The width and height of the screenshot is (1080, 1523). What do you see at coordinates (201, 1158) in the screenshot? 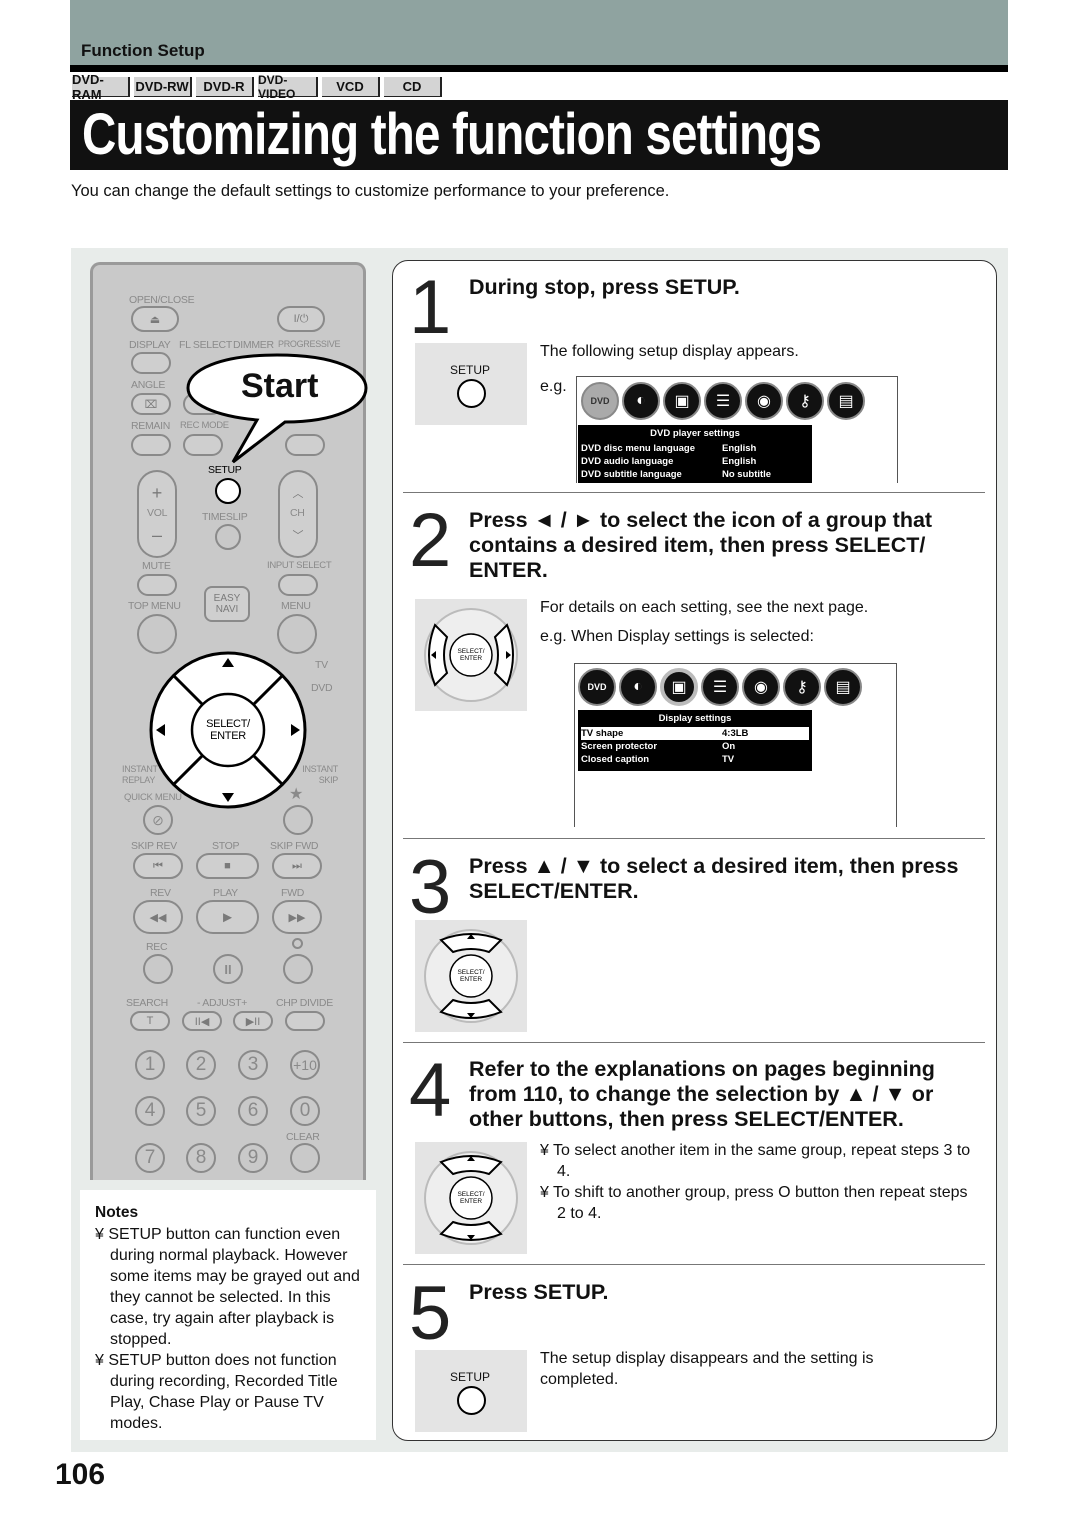
I see `number-button: 8` at bounding box center [201, 1158].